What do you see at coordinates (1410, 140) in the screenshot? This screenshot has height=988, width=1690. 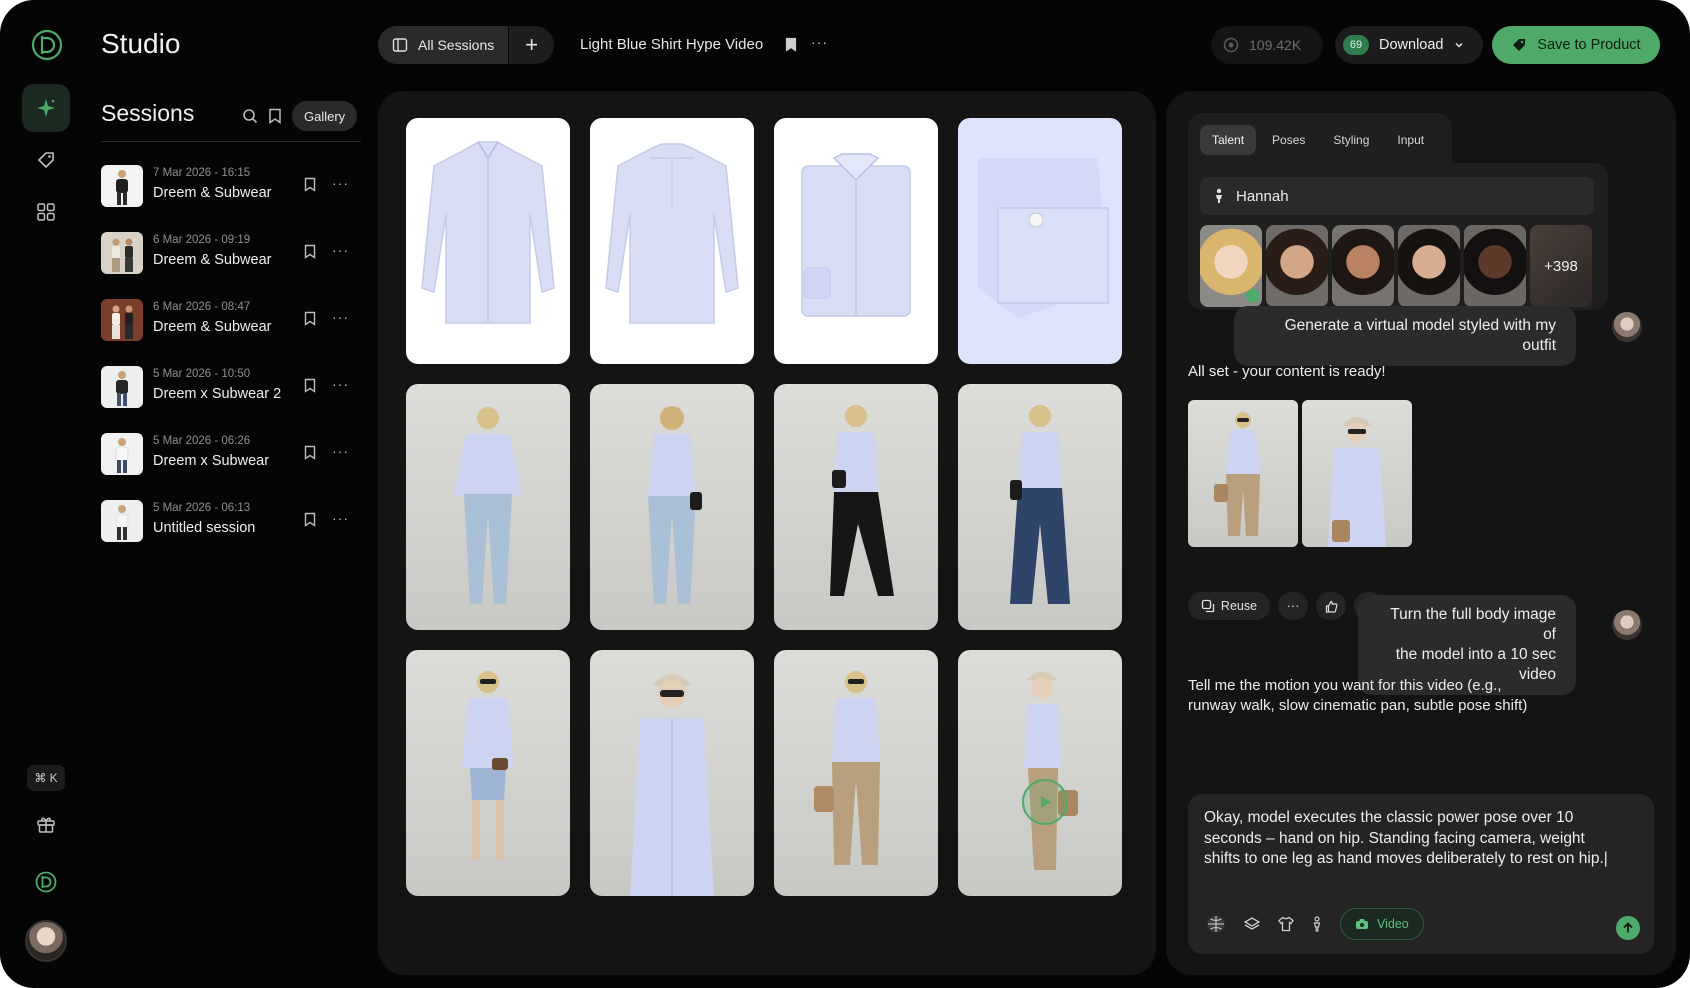 I see `tab-input: Input` at bounding box center [1410, 140].